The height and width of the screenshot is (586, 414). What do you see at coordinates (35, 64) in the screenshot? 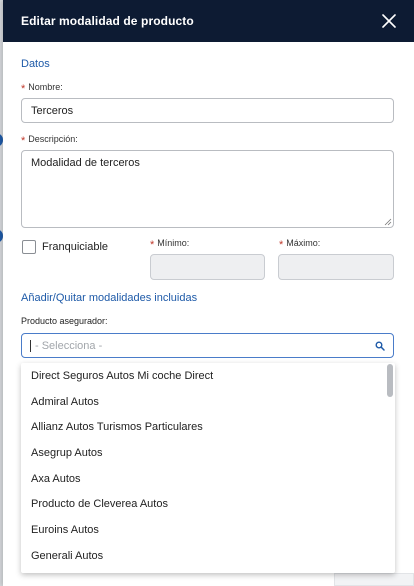
I see `section-title-datos: Datos` at bounding box center [35, 64].